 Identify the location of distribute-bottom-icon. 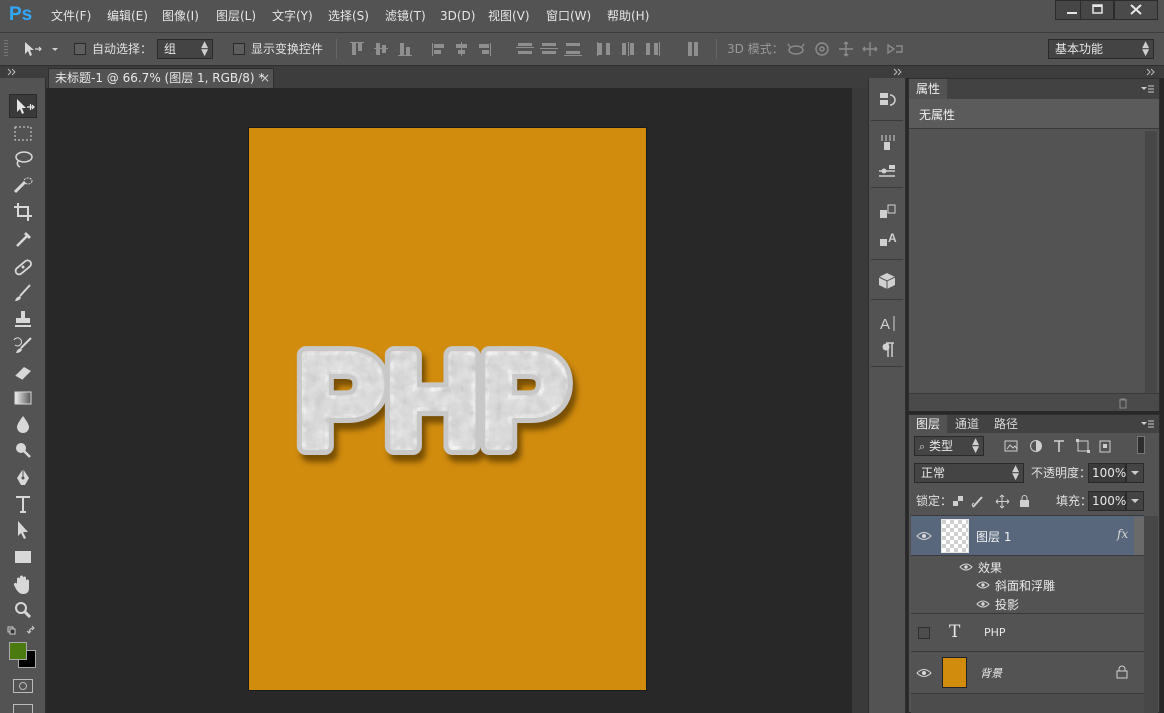
(573, 49).